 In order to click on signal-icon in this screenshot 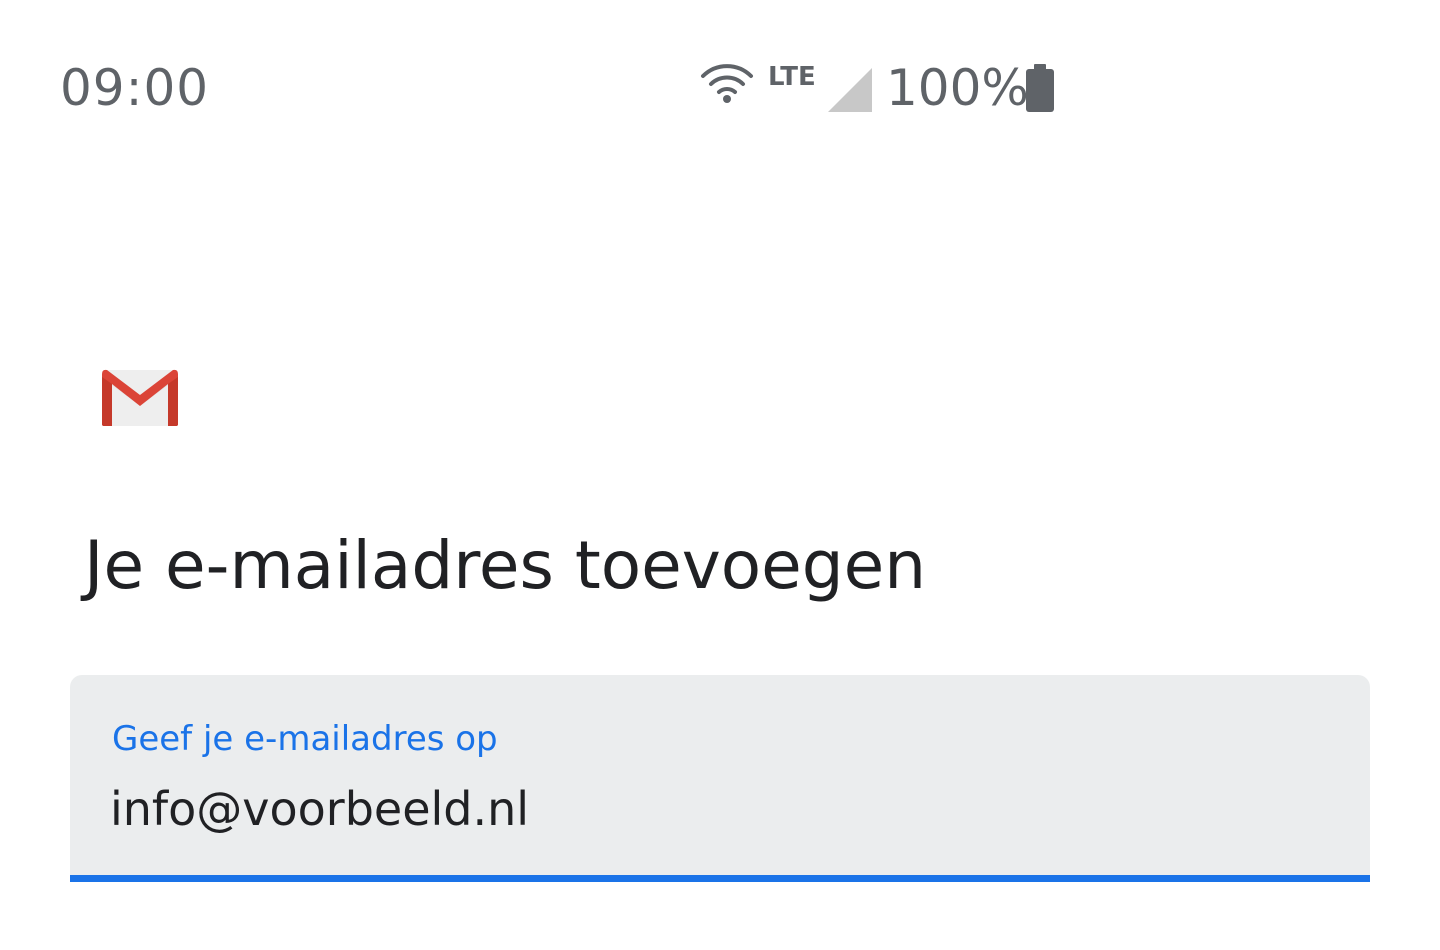, I will do `click(850, 90)`.